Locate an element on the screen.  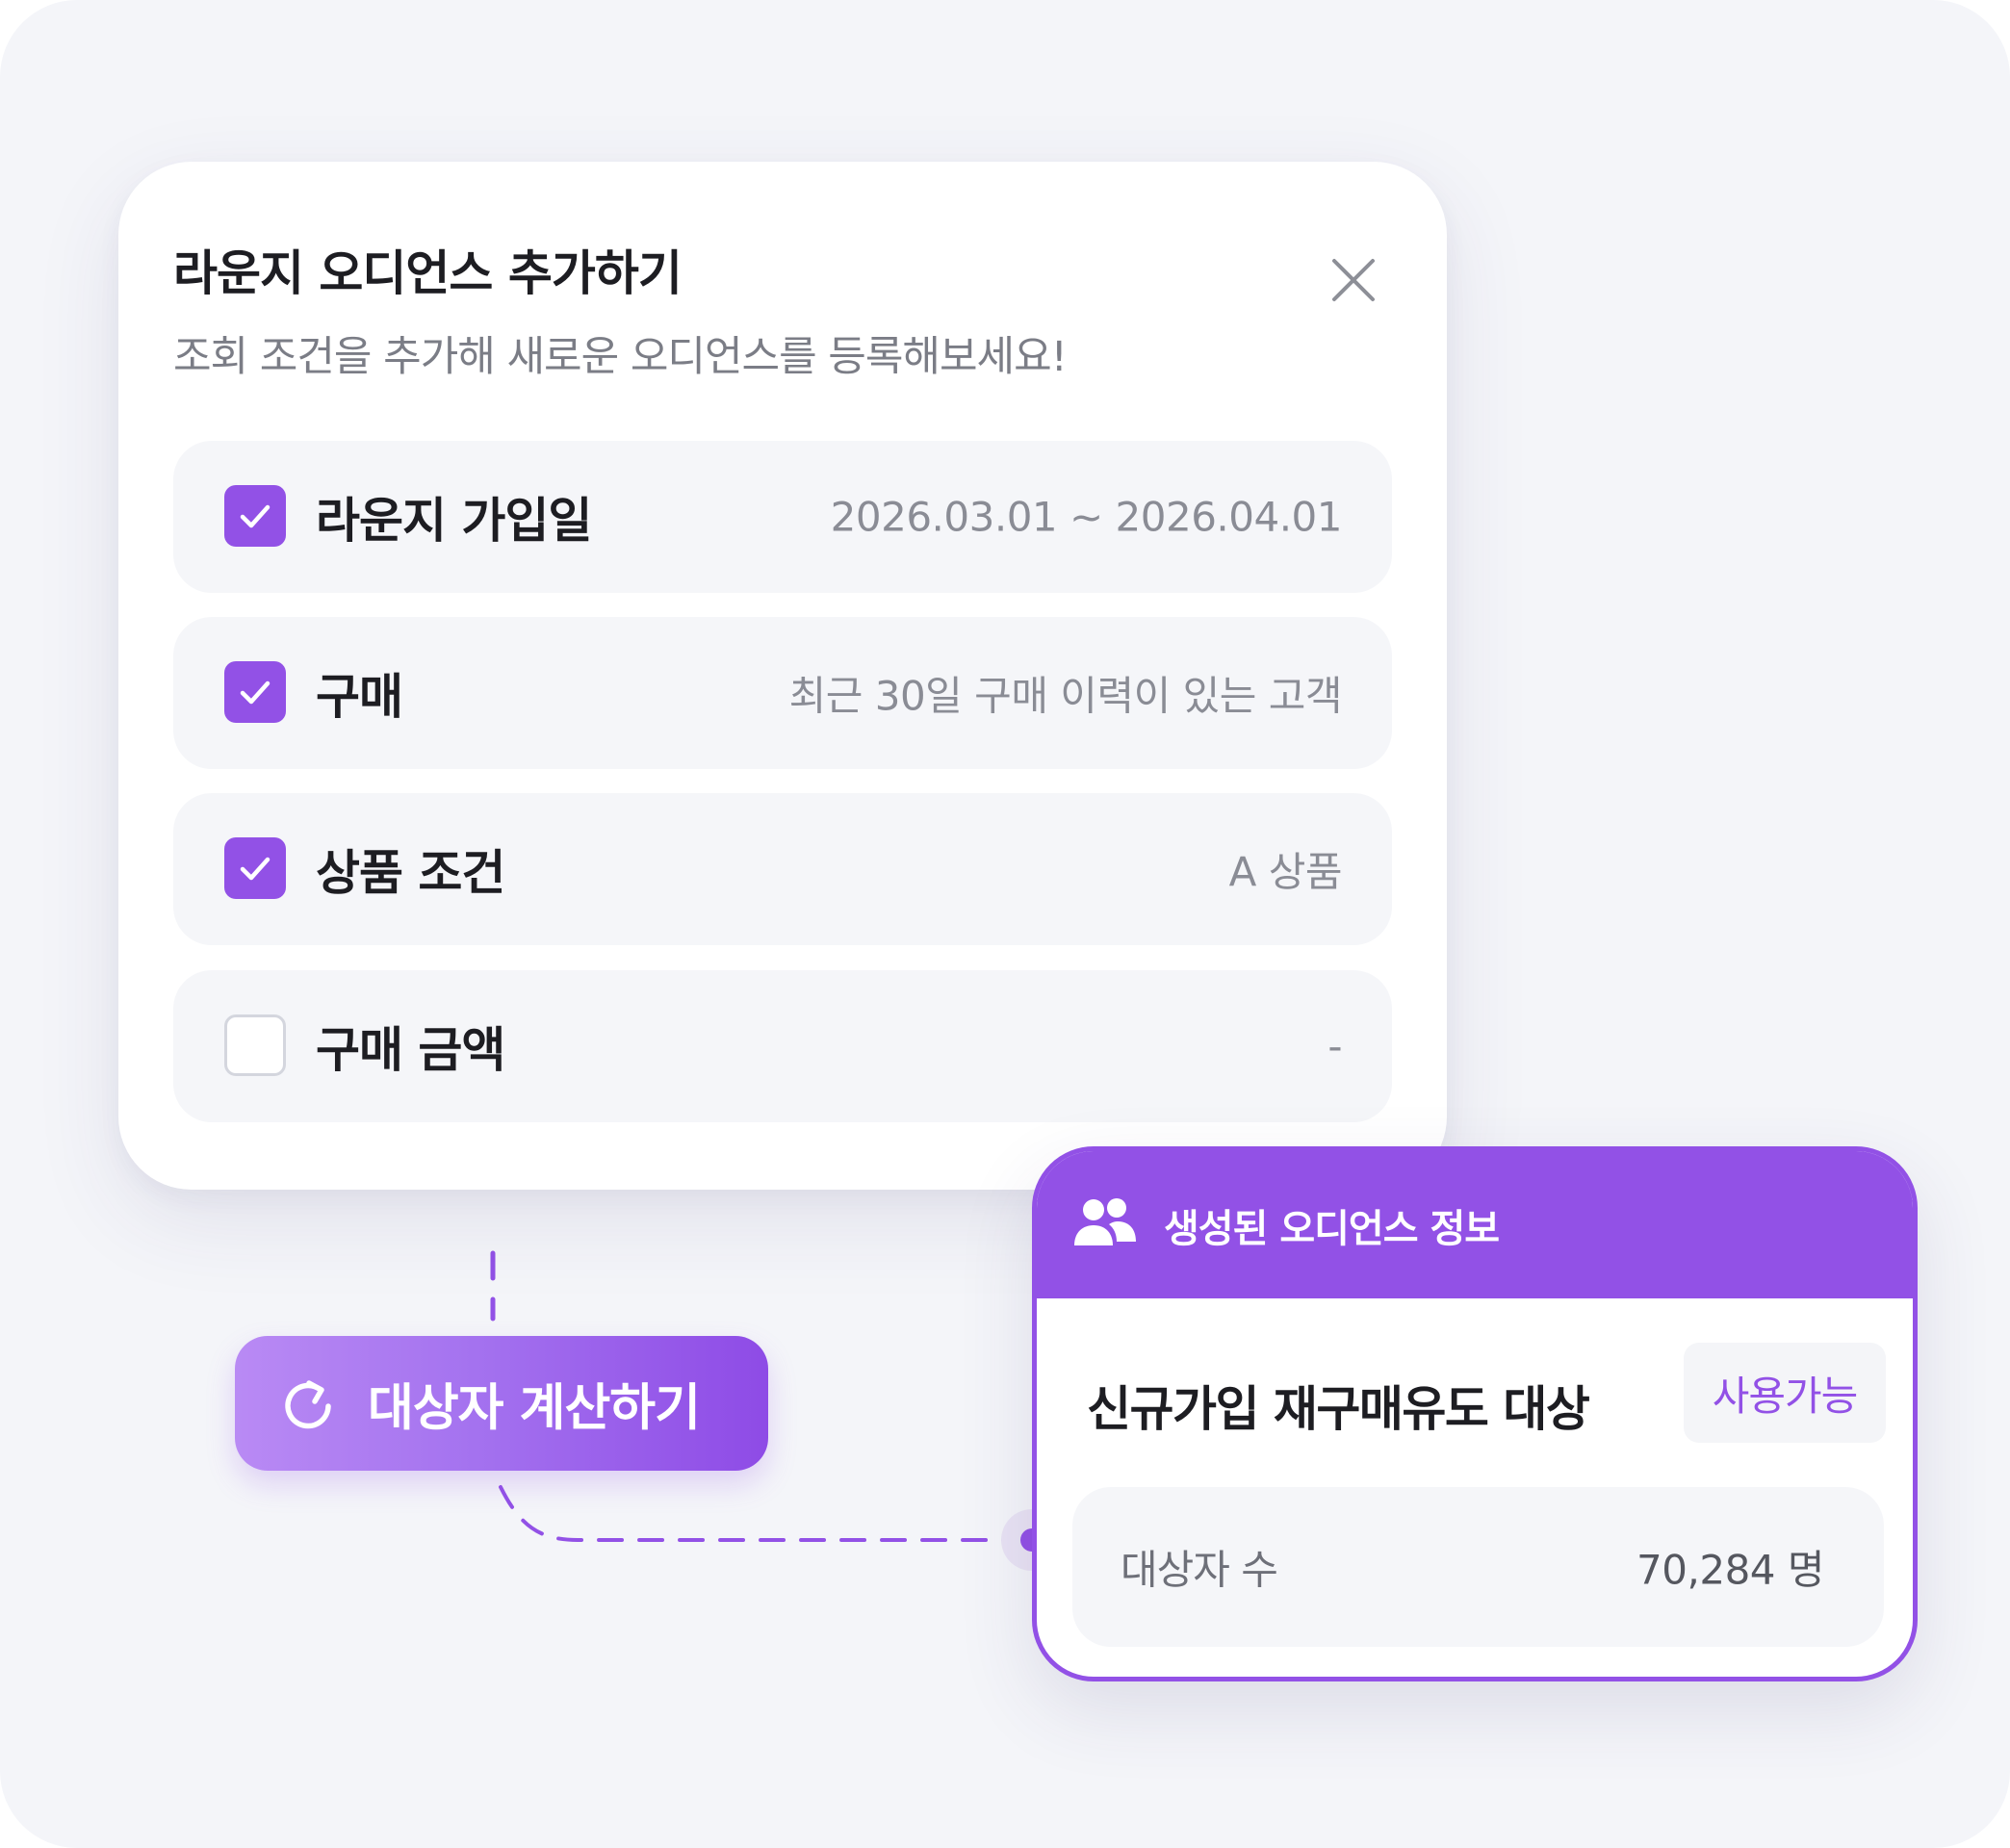
condition-label: 구매 is located at coordinates (360, 697).